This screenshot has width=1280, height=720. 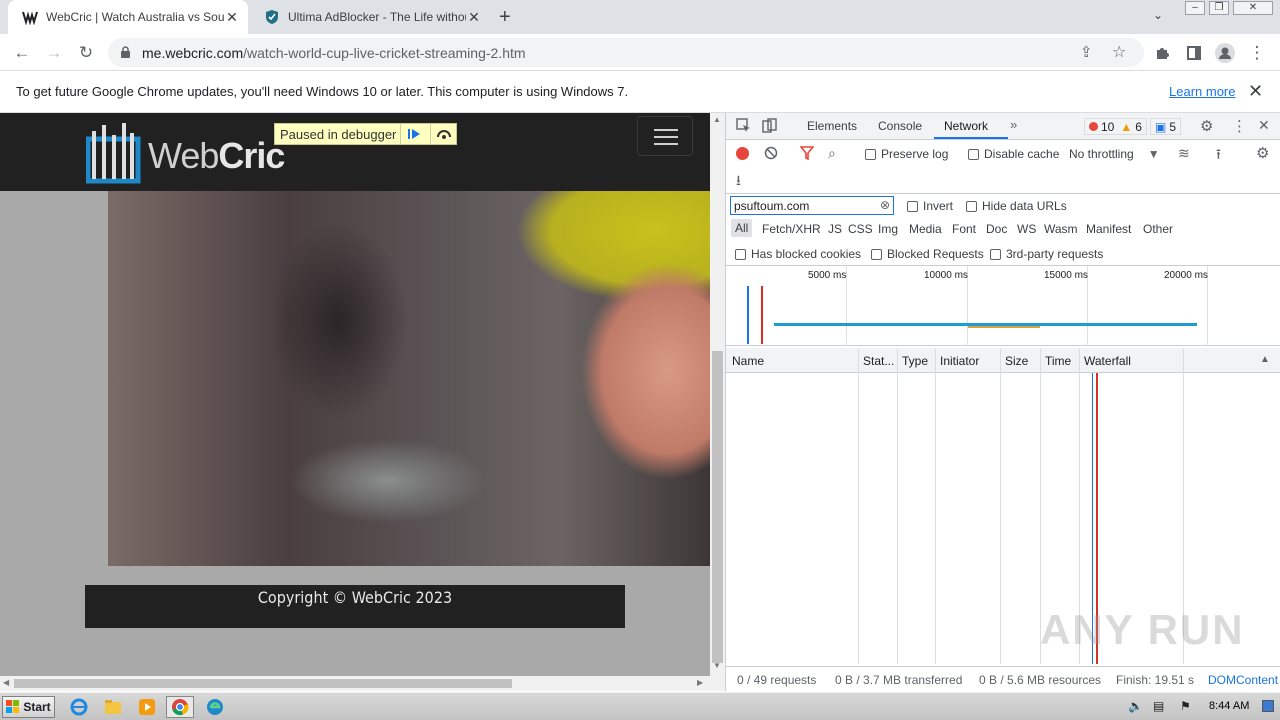 I want to click on type-filter-media: Media, so click(x=925, y=229).